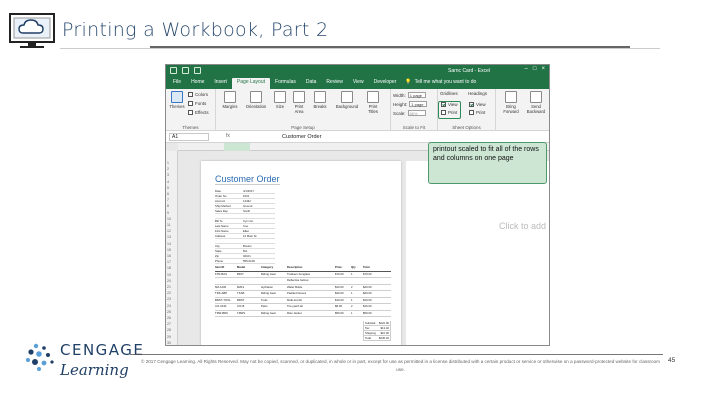 This screenshot has width=720, height=405. What do you see at coordinates (374, 301) in the screenshot?
I see `table-cell: $19.00` at bounding box center [374, 301].